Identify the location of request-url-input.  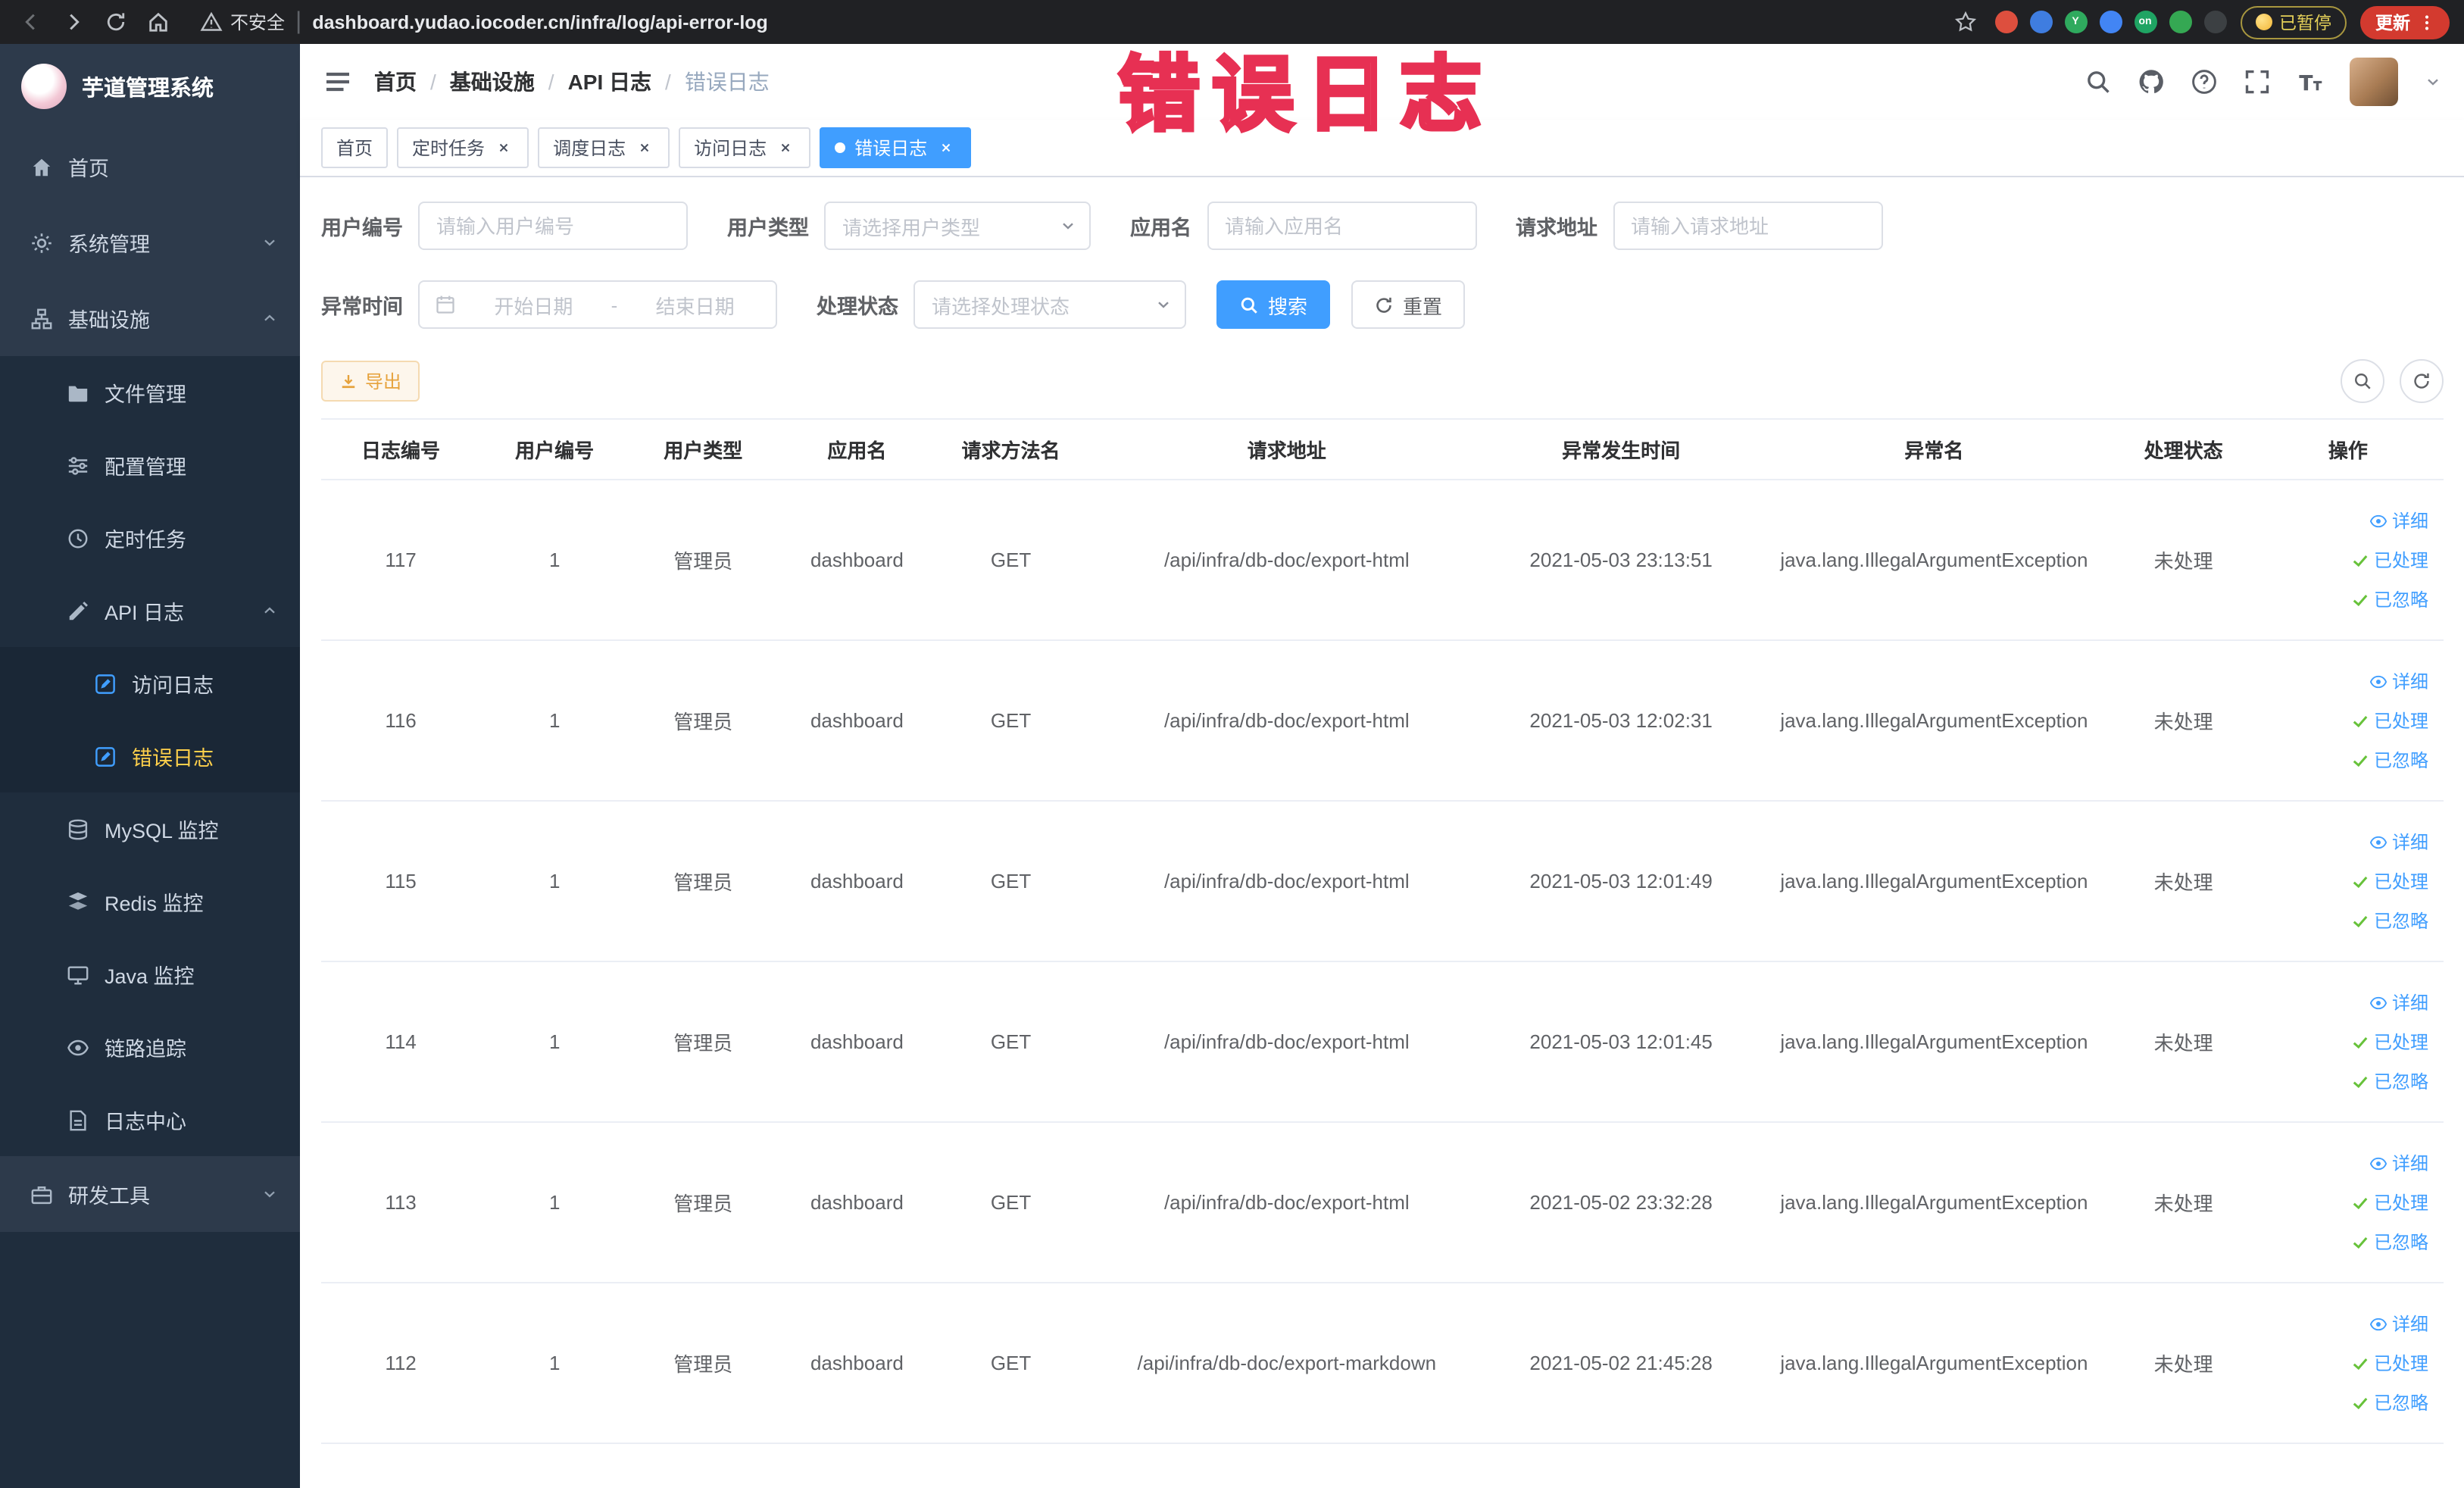
(1747, 226).